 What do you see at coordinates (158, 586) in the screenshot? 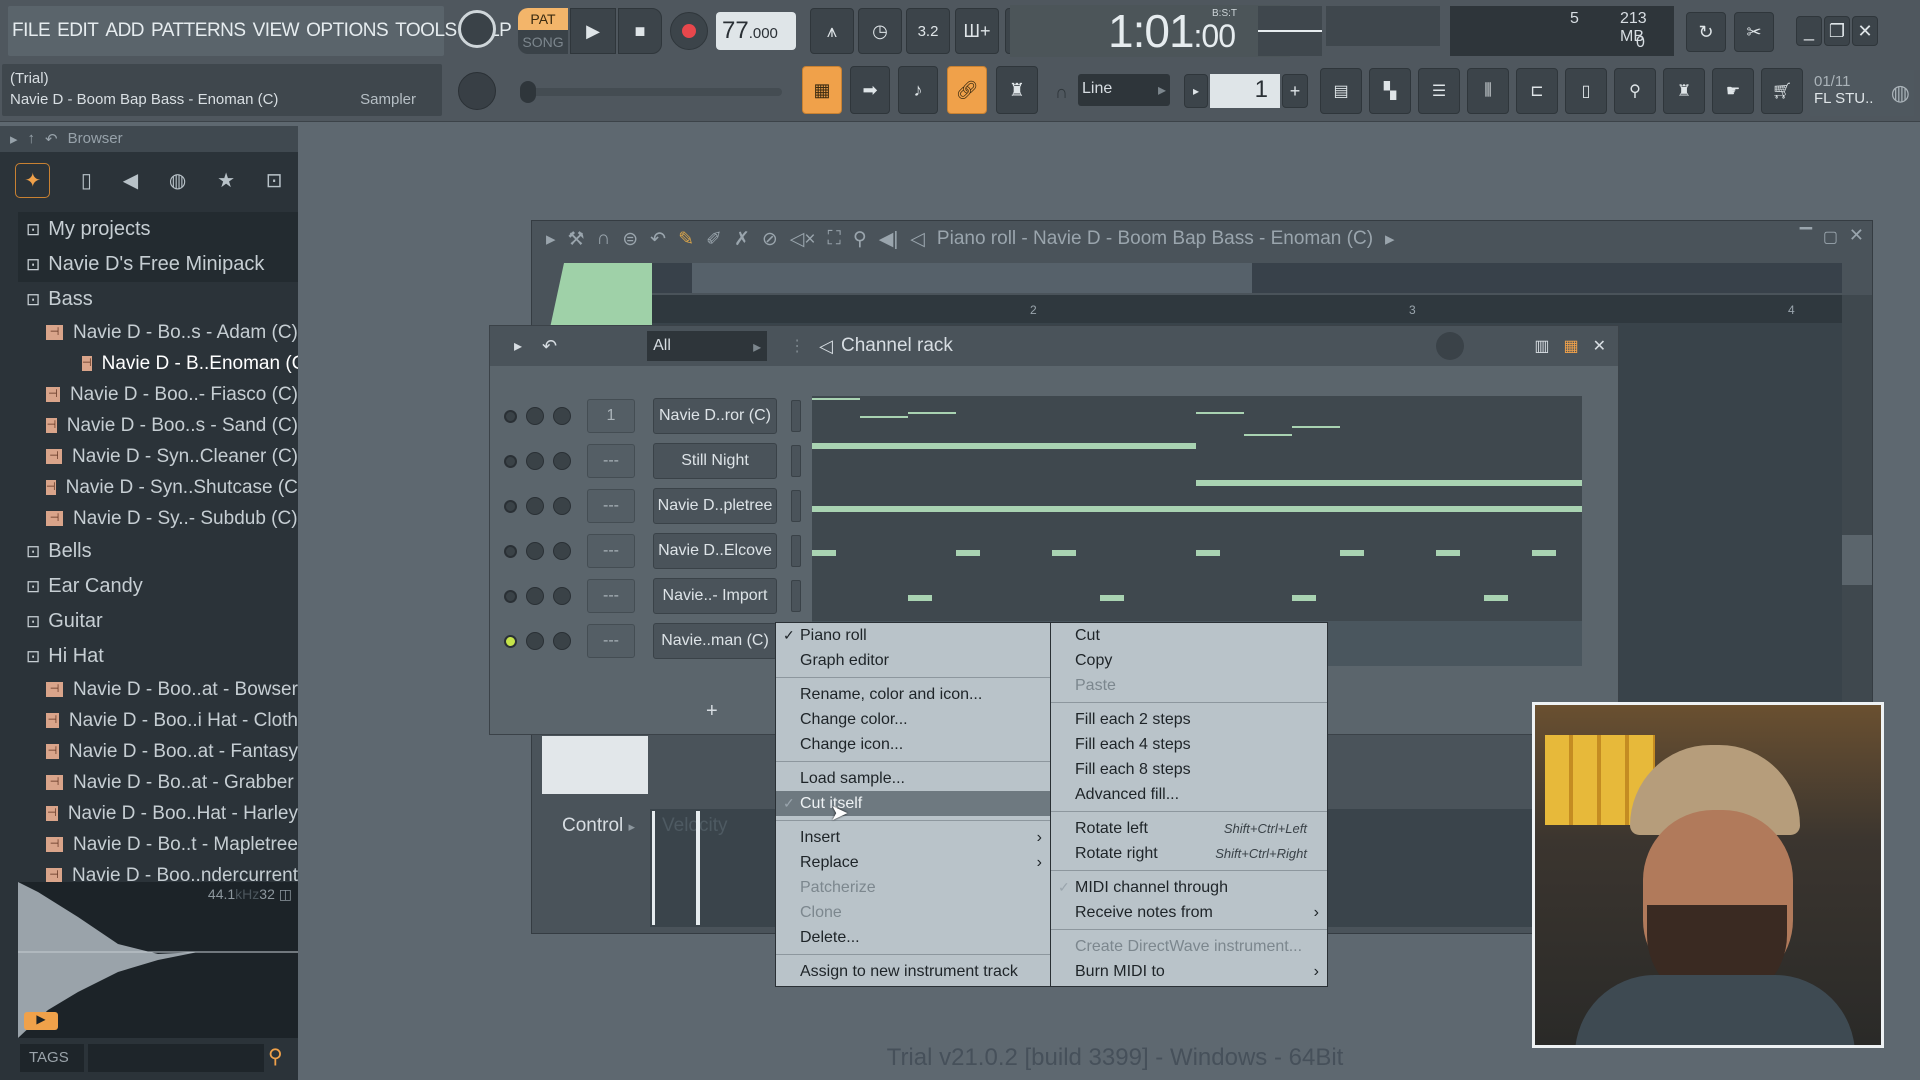
I see `browser-folder: ⊡ Ear Candy` at bounding box center [158, 586].